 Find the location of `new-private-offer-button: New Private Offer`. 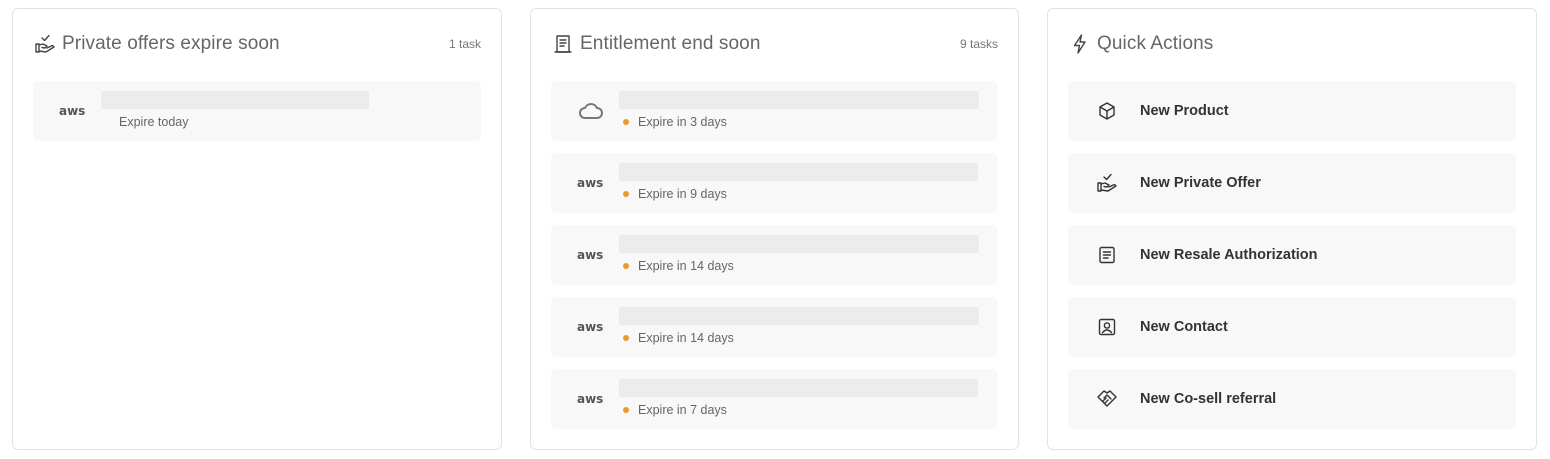

new-private-offer-button: New Private Offer is located at coordinates (1292, 183).